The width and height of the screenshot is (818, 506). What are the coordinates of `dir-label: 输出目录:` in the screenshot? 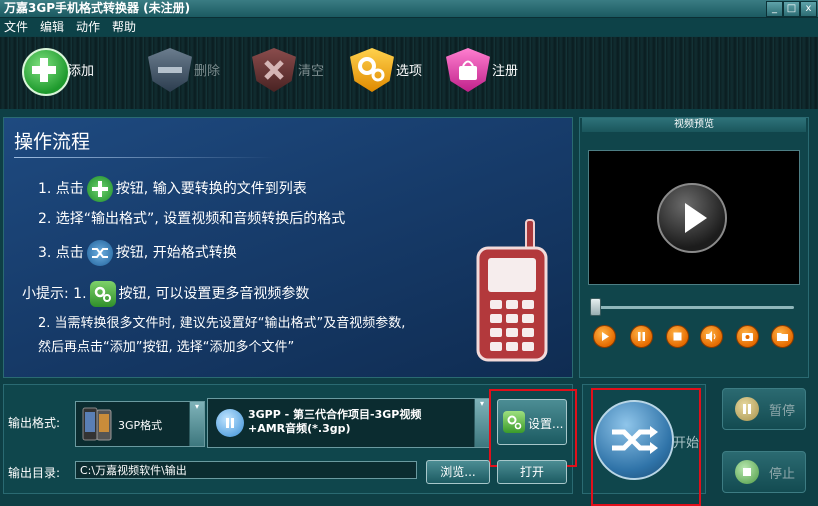 It's located at (34, 473).